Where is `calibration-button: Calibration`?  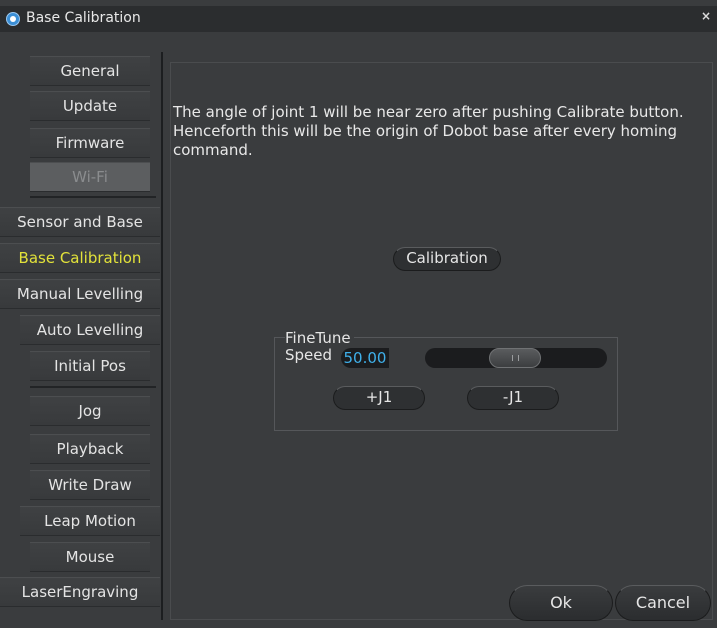 calibration-button: Calibration is located at coordinates (447, 259).